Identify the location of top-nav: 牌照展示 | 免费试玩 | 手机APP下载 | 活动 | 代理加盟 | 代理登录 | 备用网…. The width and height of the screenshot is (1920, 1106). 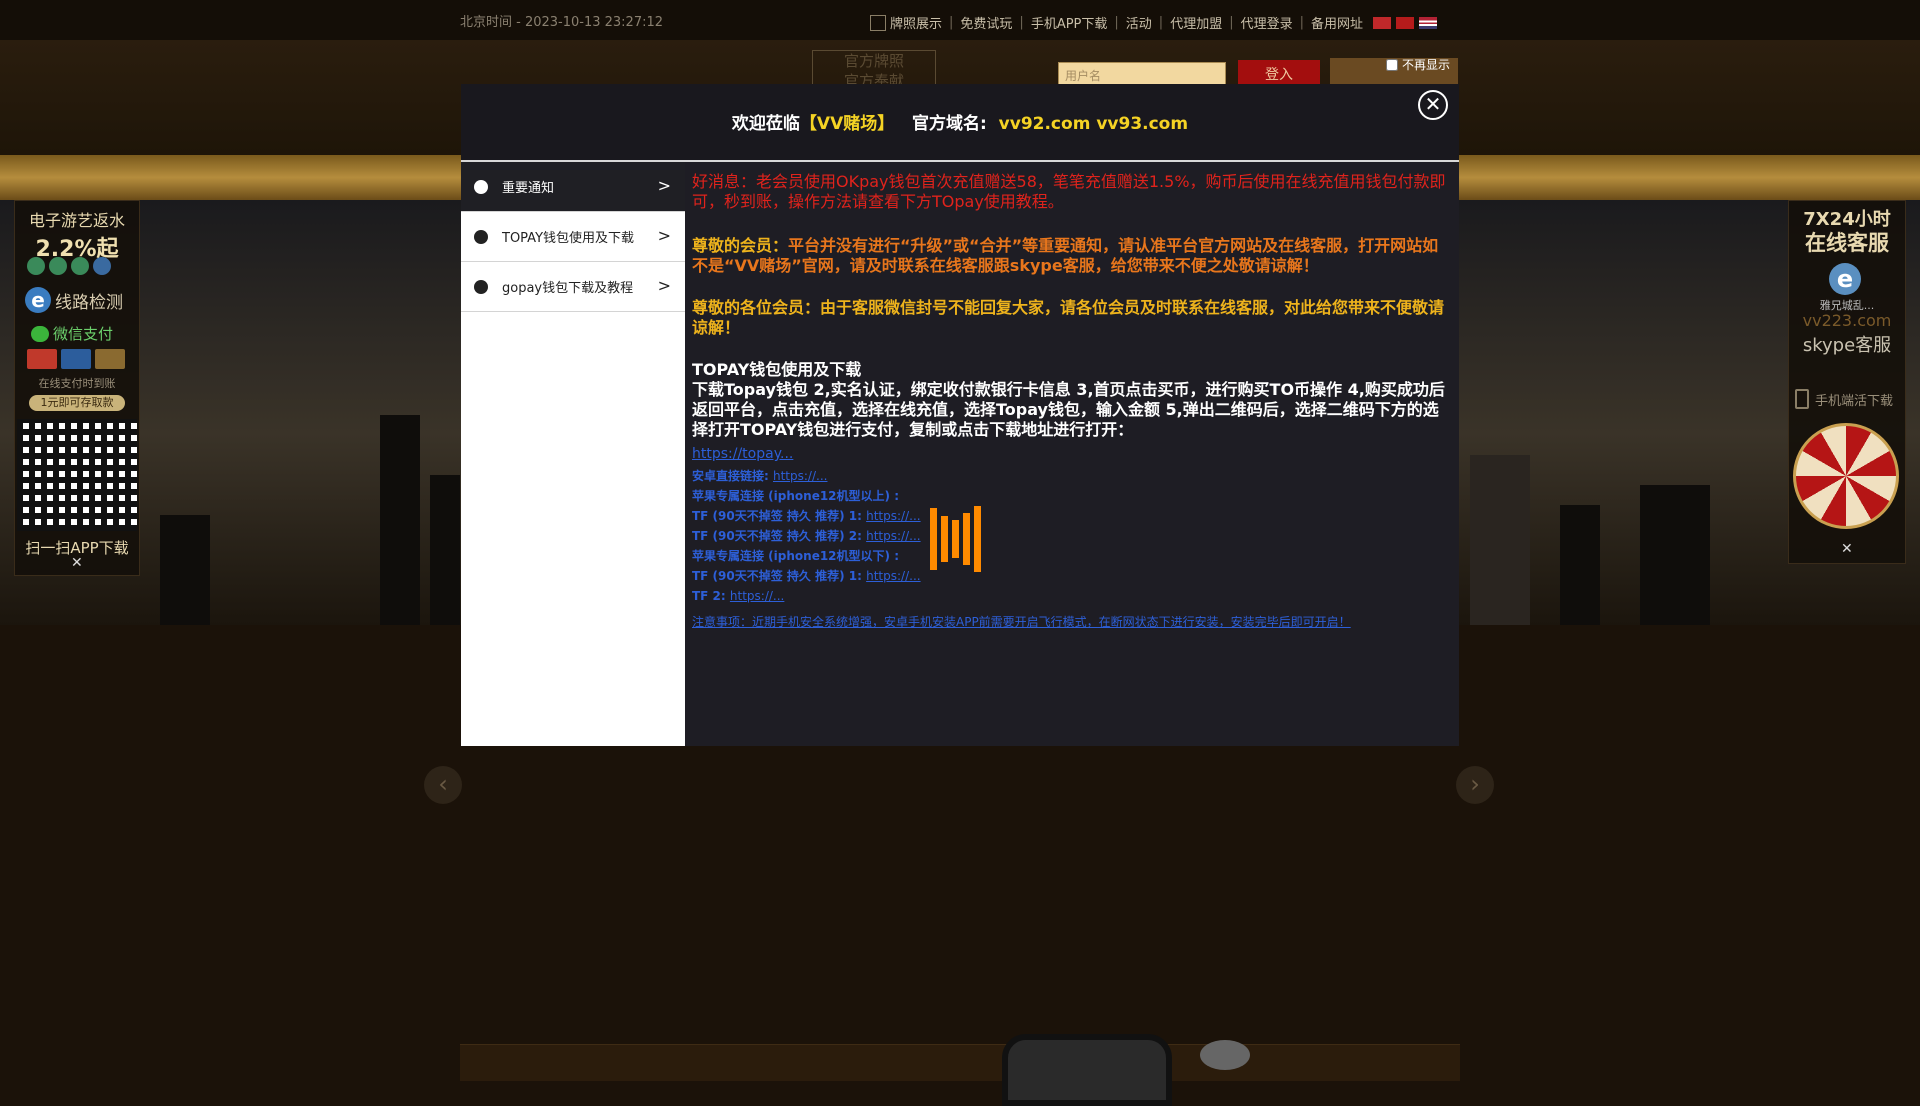
(1154, 22).